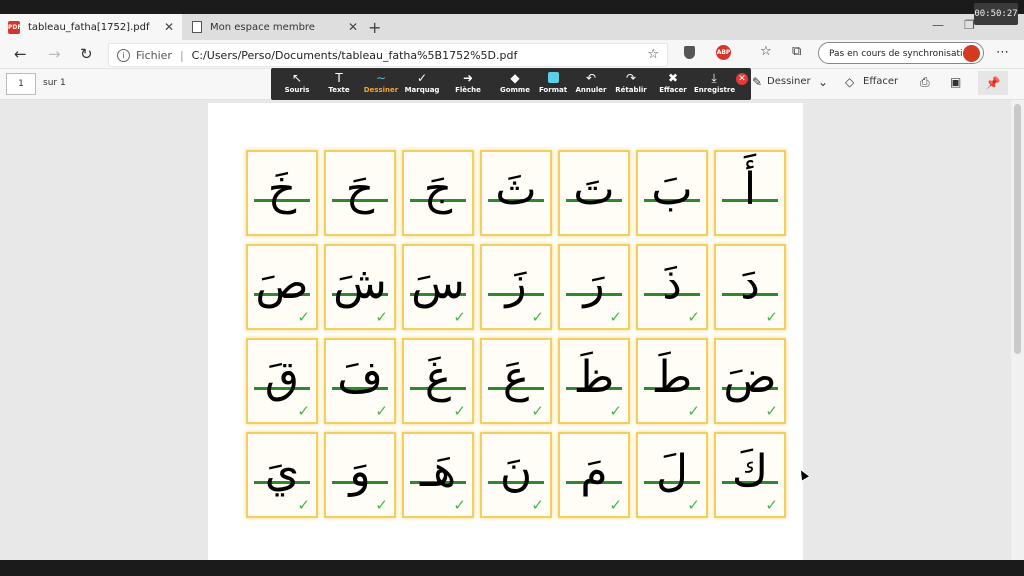  Describe the element at coordinates (673, 90) in the screenshot. I see `tool-label: Effacer` at that location.